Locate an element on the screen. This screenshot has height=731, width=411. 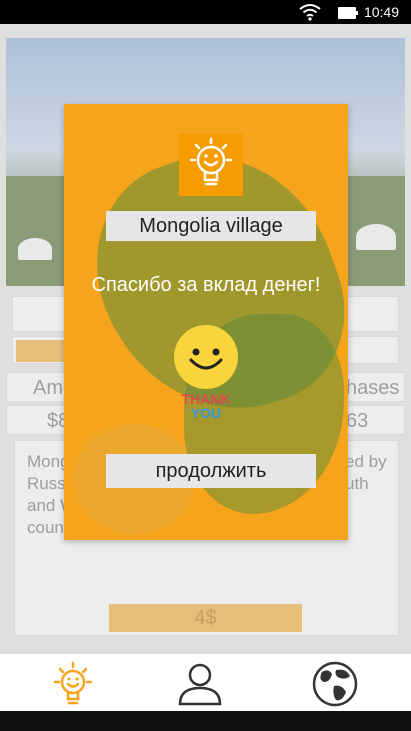
dialog-message: Спасибо за вклад денег! is located at coordinates (206, 285).